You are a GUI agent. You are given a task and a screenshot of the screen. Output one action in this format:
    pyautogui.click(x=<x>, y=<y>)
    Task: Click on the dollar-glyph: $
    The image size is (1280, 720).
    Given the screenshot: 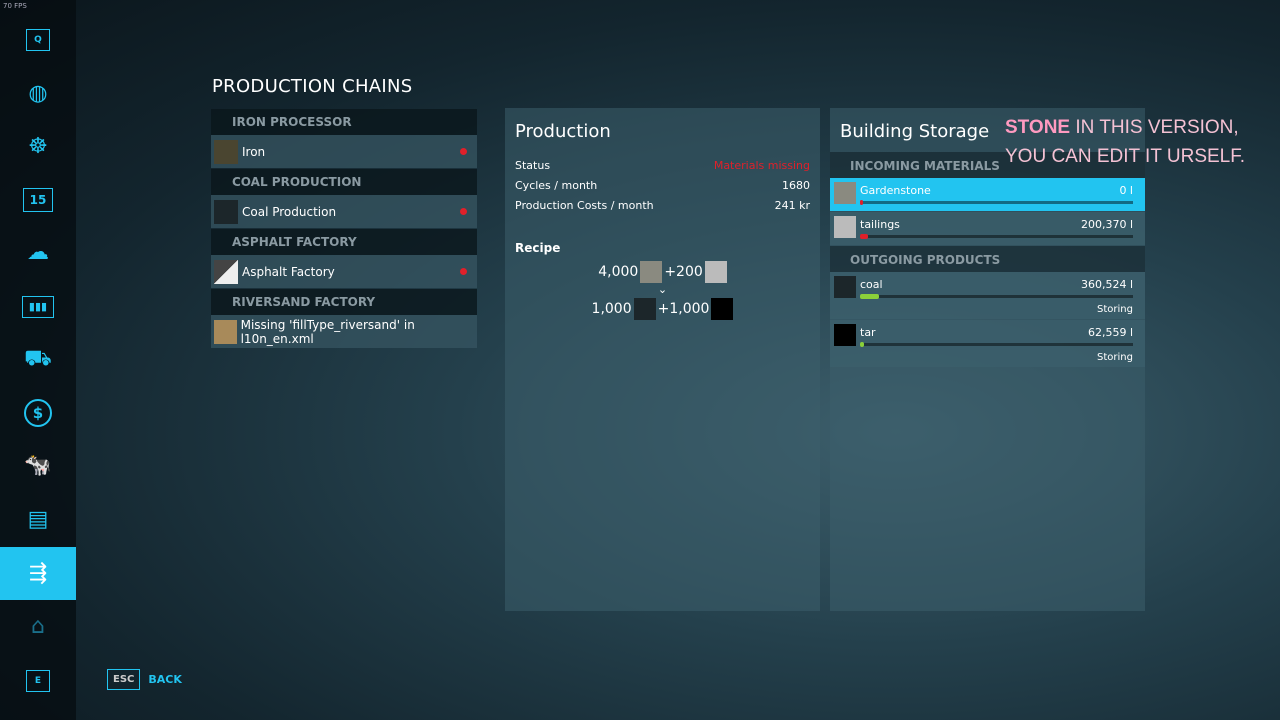 What is the action you would take?
    pyautogui.click(x=38, y=412)
    